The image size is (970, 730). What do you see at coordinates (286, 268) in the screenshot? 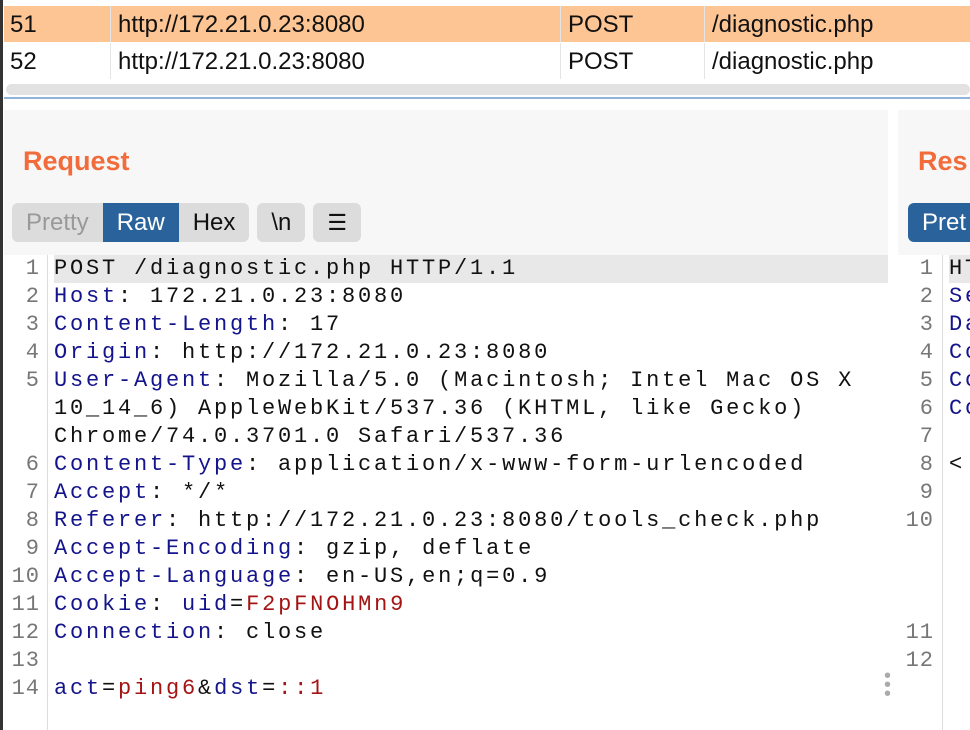
I see `request-line: POST /diagnostic.php HTTP/1.1` at bounding box center [286, 268].